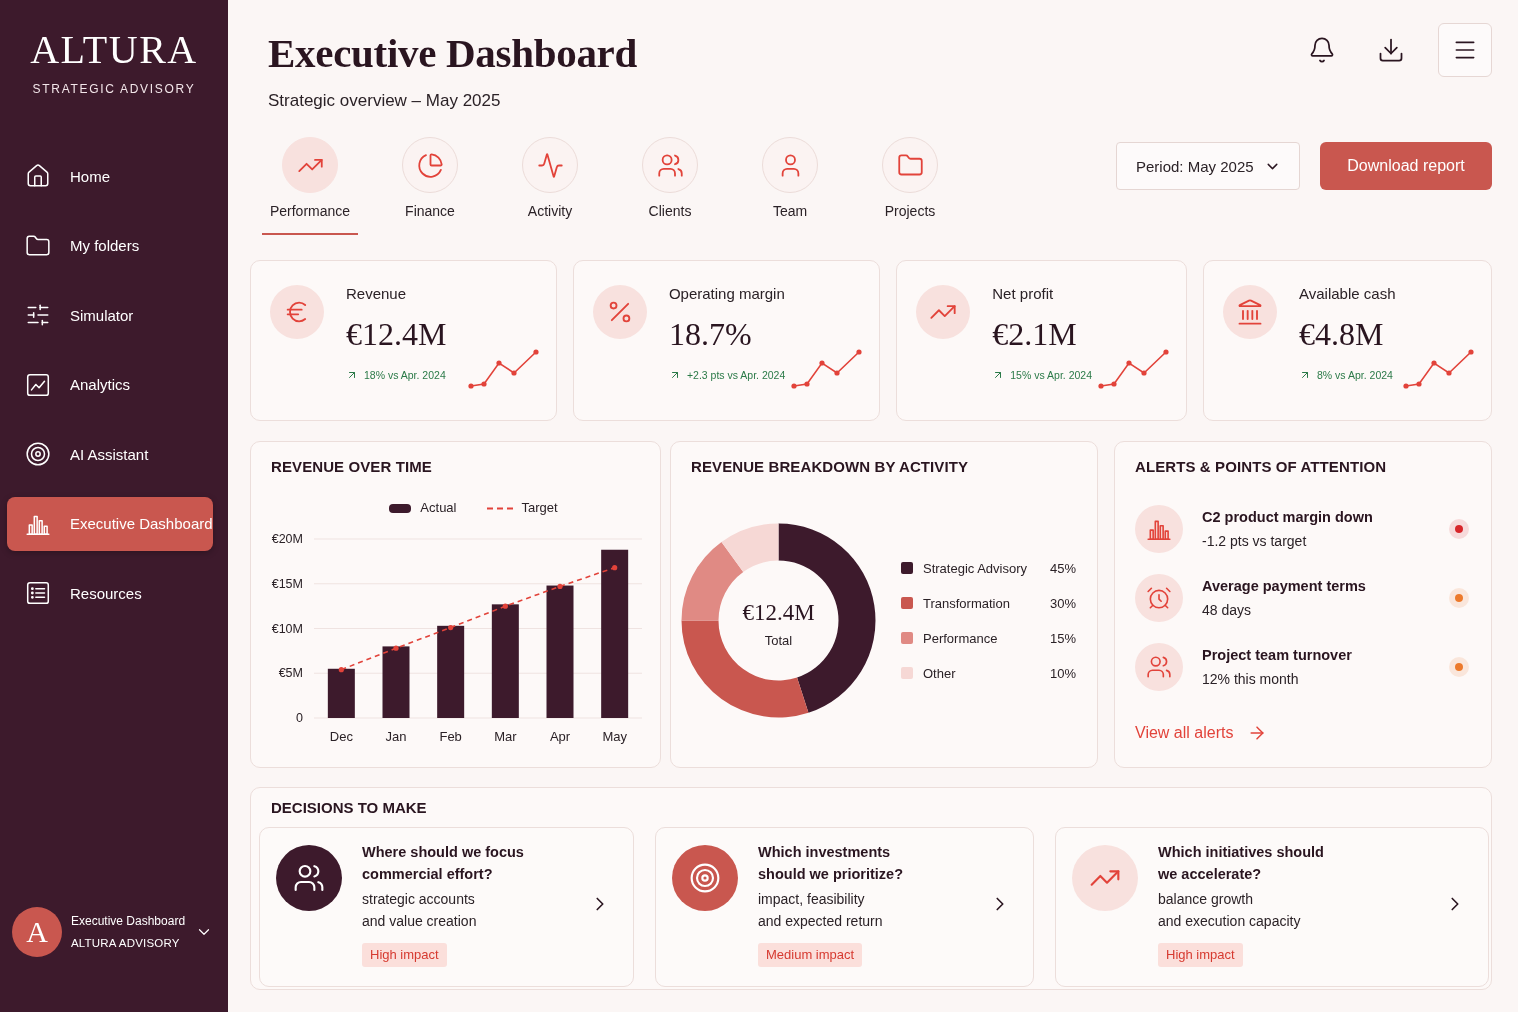 Image resolution: width=1518 pixels, height=1012 pixels. Describe the element at coordinates (1284, 586) in the screenshot. I see `alert-title: Average payment terms` at that location.